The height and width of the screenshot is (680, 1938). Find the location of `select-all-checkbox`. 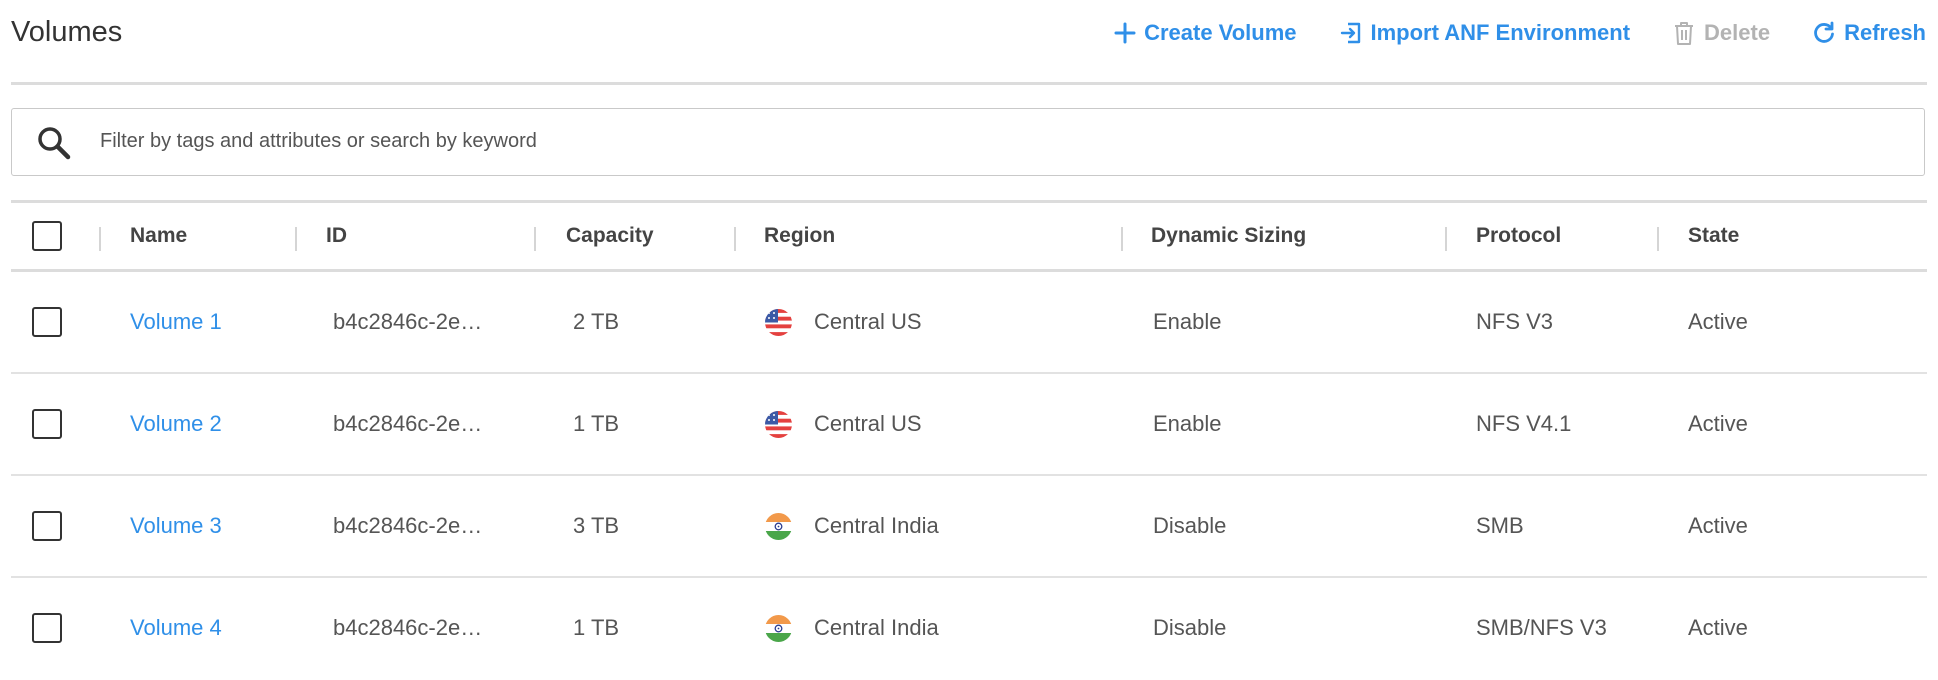

select-all-checkbox is located at coordinates (47, 236).